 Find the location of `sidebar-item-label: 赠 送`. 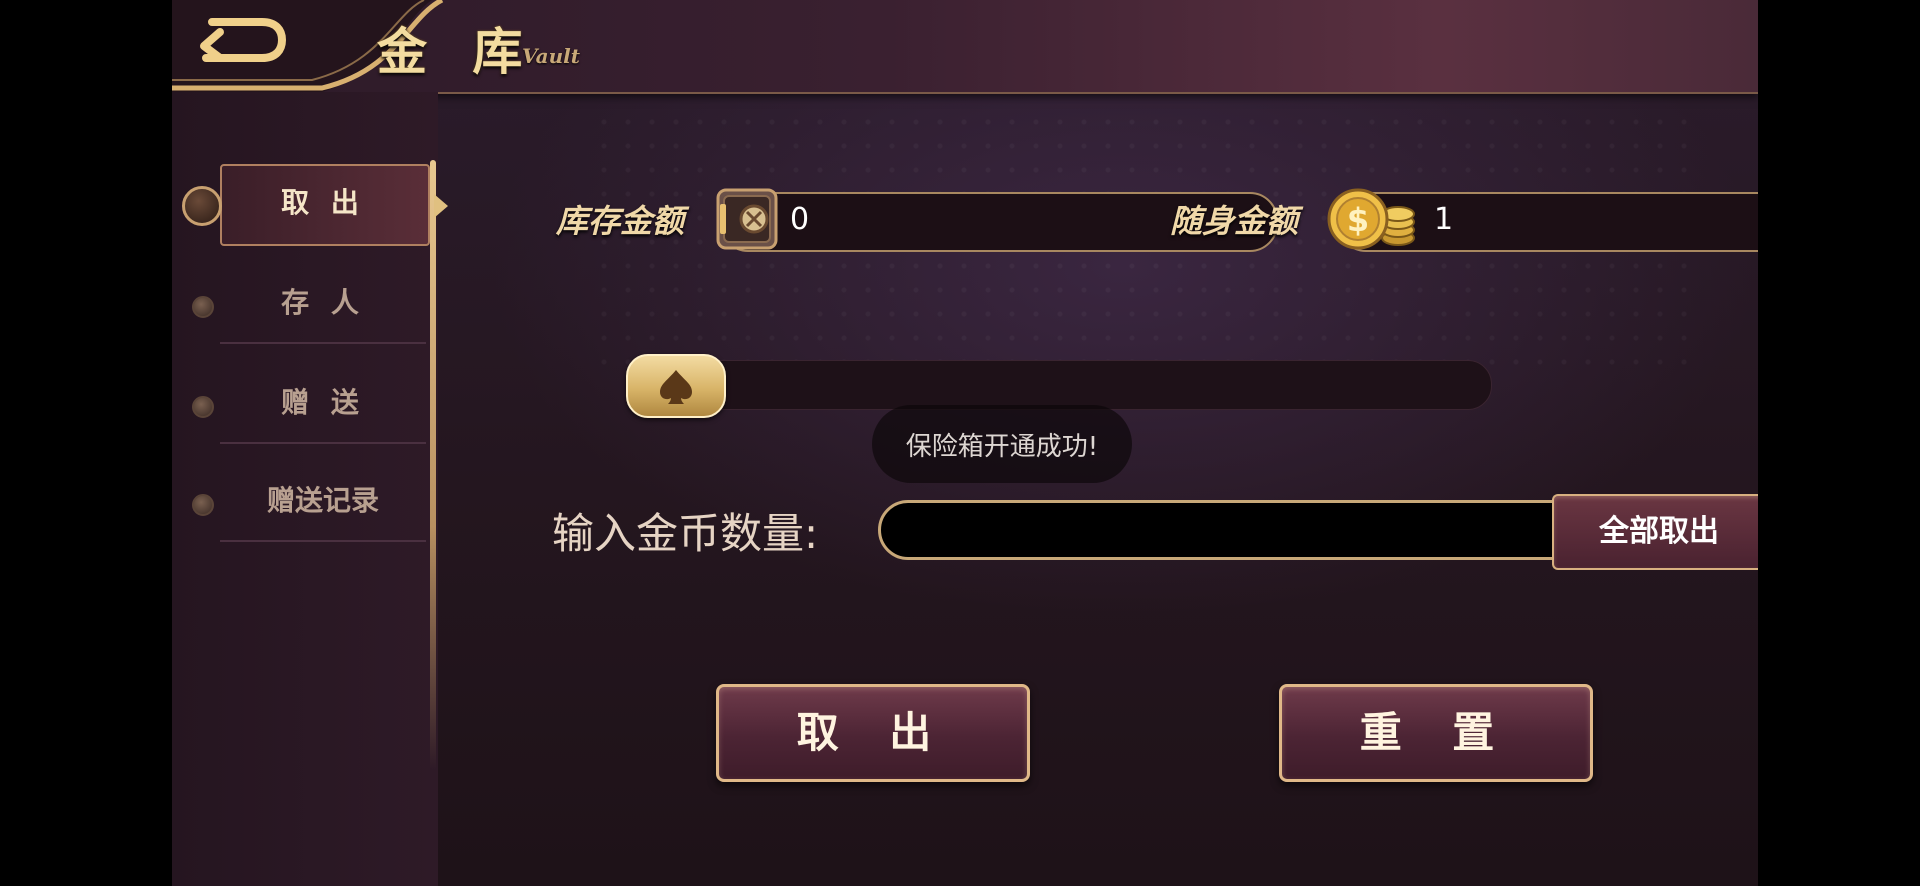

sidebar-item-label: 赠 送 is located at coordinates (323, 402).